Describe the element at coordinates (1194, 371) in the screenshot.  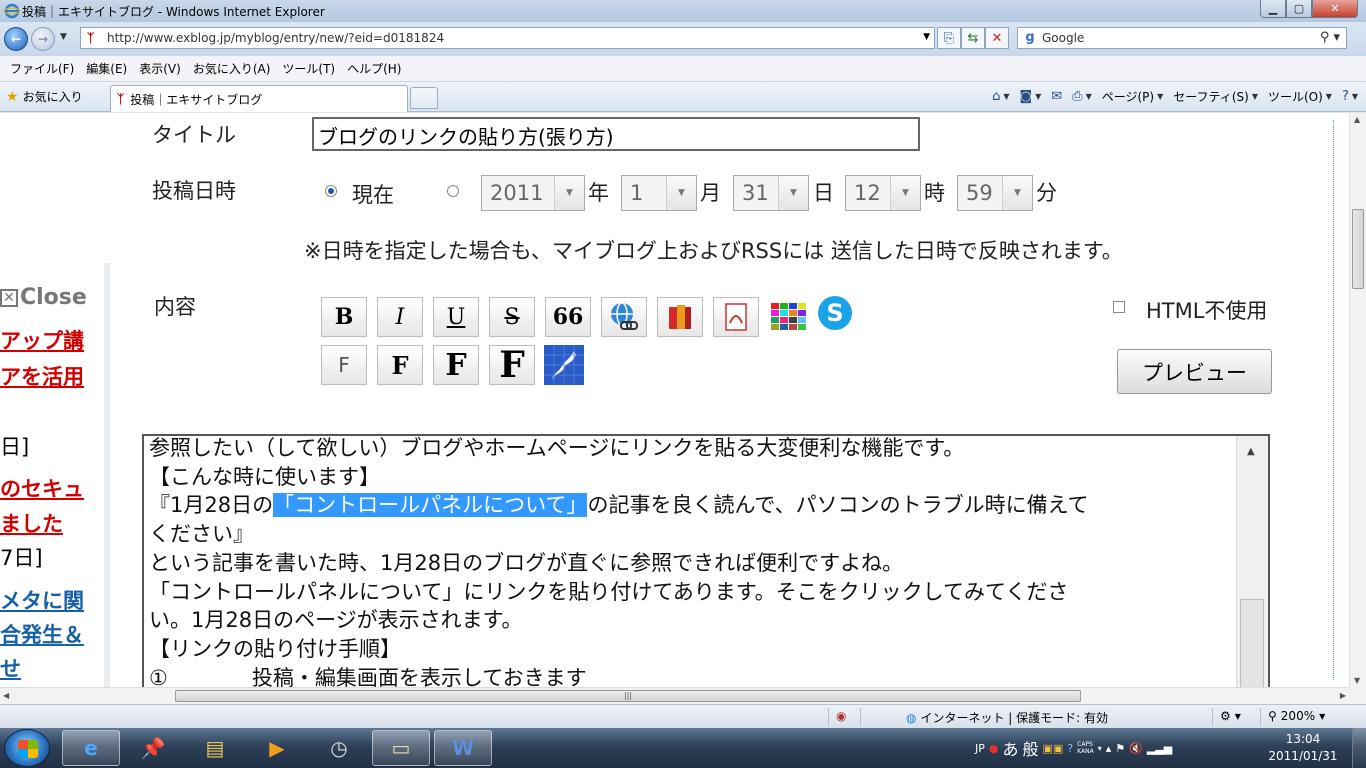
I see `preview-button: プレビュー` at that location.